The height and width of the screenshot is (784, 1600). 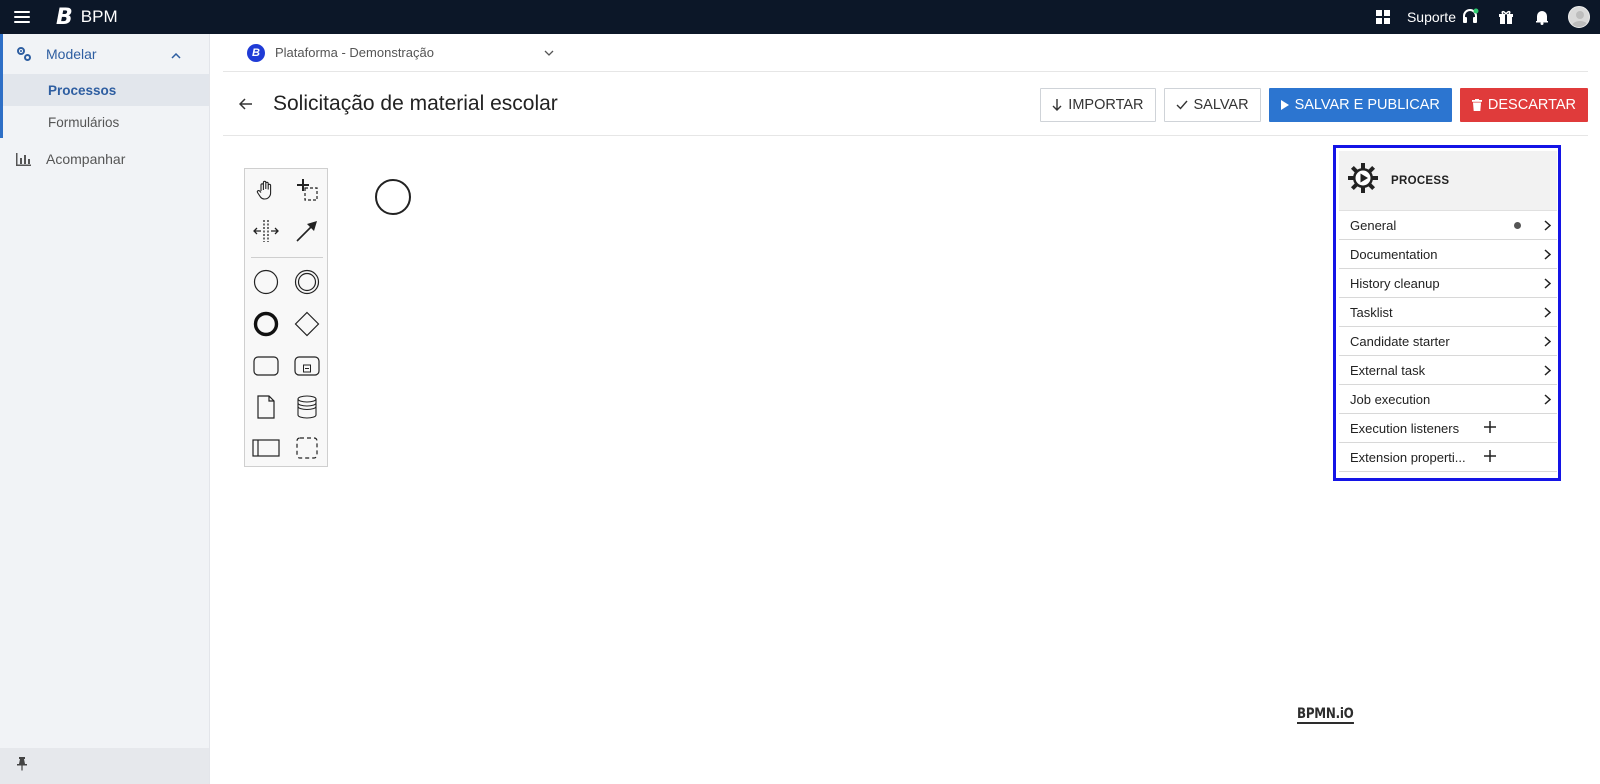 I want to click on platform-name: Plataforma - Demonstração, so click(x=354, y=52).